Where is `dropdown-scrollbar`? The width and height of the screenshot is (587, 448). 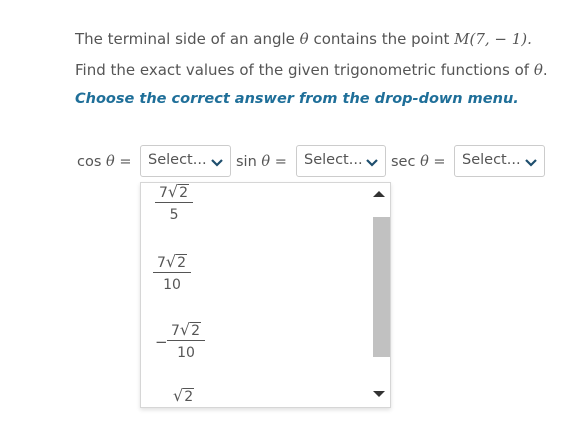
dropdown-scrollbar is located at coordinates (379, 295).